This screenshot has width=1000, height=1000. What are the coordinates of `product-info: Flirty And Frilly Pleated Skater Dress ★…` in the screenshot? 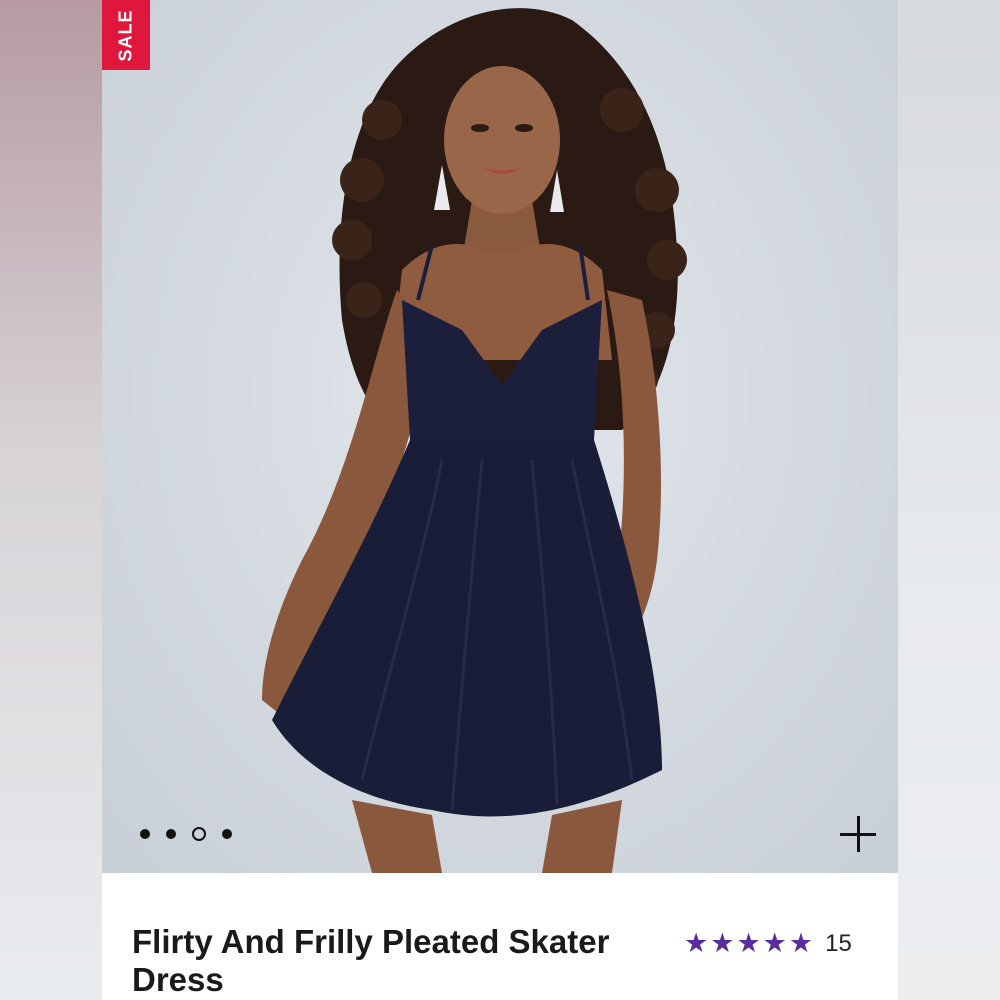 It's located at (500, 936).